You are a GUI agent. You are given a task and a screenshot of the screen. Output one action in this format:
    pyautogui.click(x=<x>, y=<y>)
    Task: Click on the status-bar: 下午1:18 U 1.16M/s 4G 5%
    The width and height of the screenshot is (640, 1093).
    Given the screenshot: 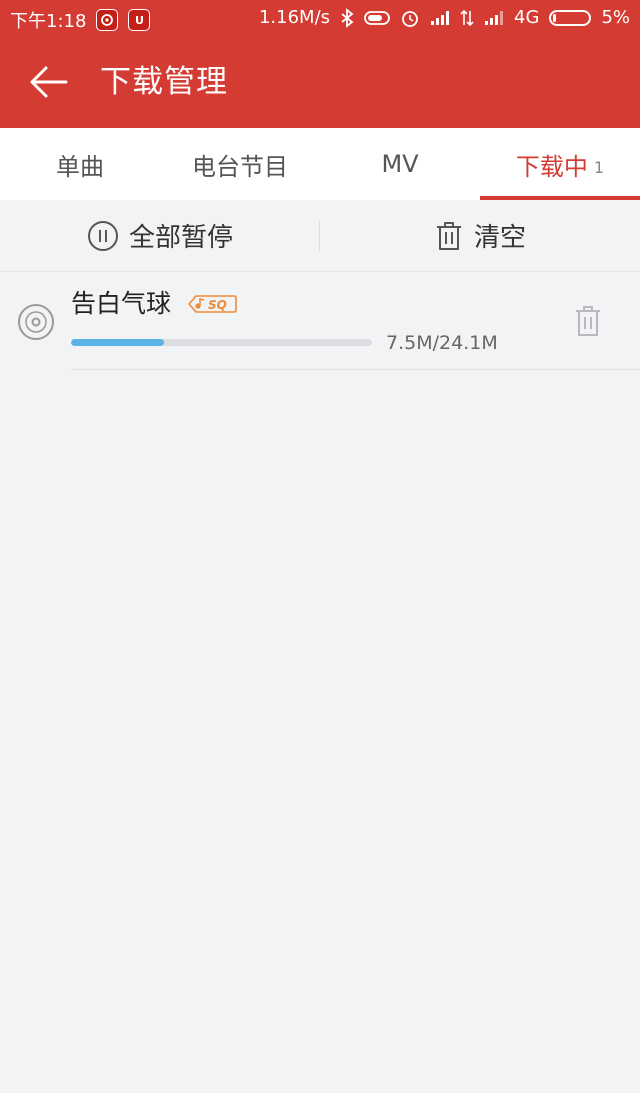 What is the action you would take?
    pyautogui.click(x=320, y=18)
    